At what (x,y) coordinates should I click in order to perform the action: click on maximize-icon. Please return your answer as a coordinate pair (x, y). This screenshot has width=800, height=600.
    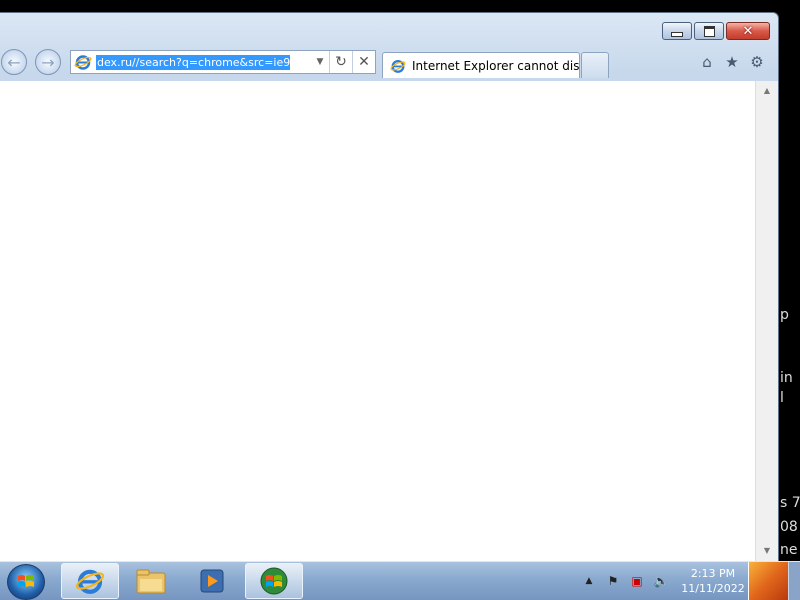
    Looking at the image, I should click on (709, 31).